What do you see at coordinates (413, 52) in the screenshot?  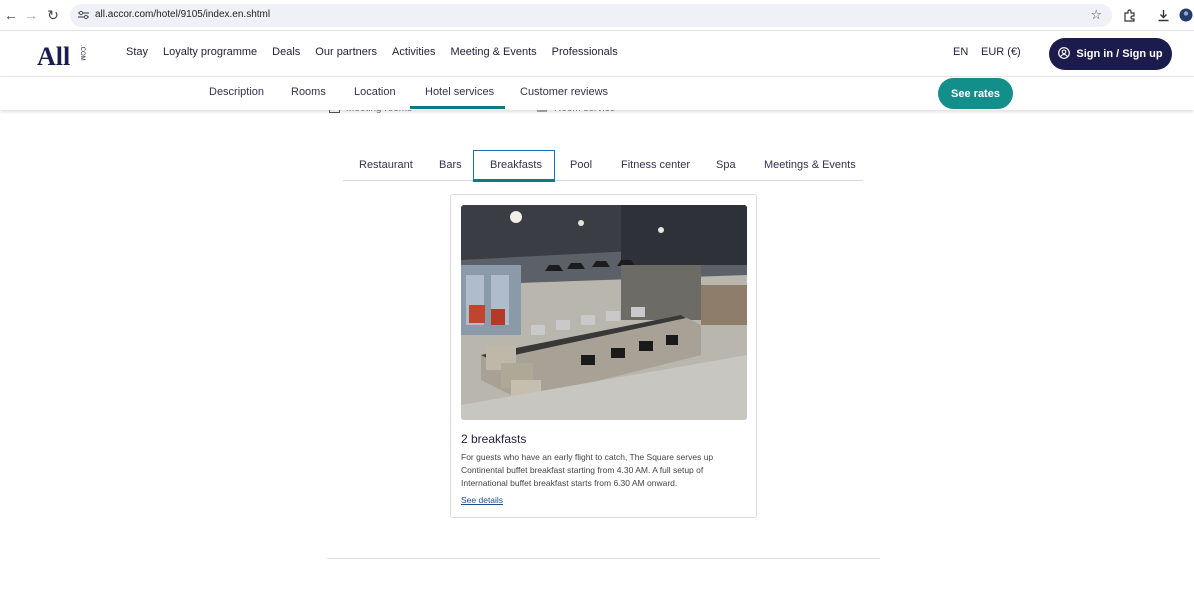 I see `nav-activities: Activities` at bounding box center [413, 52].